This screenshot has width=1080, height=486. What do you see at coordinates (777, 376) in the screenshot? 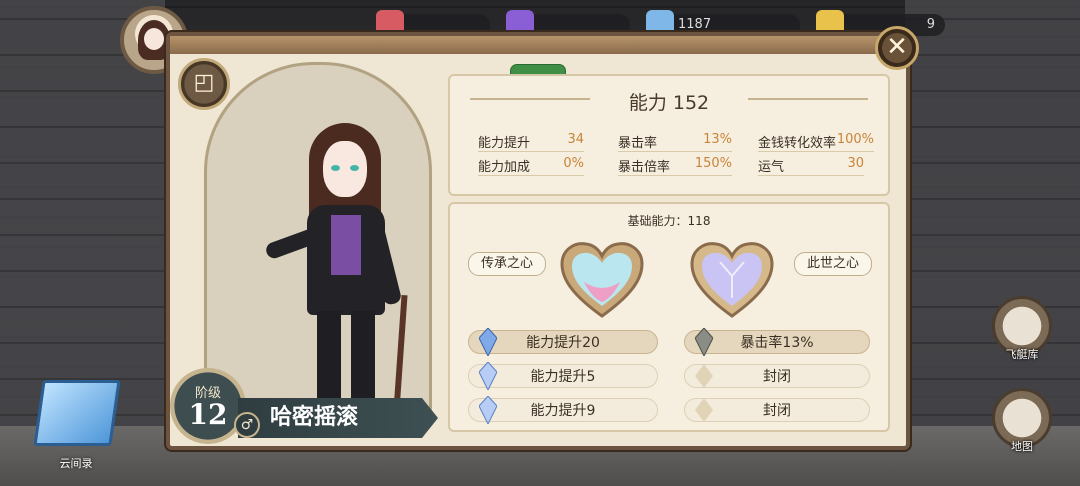
I see `present-slot-2: 封闭` at bounding box center [777, 376].